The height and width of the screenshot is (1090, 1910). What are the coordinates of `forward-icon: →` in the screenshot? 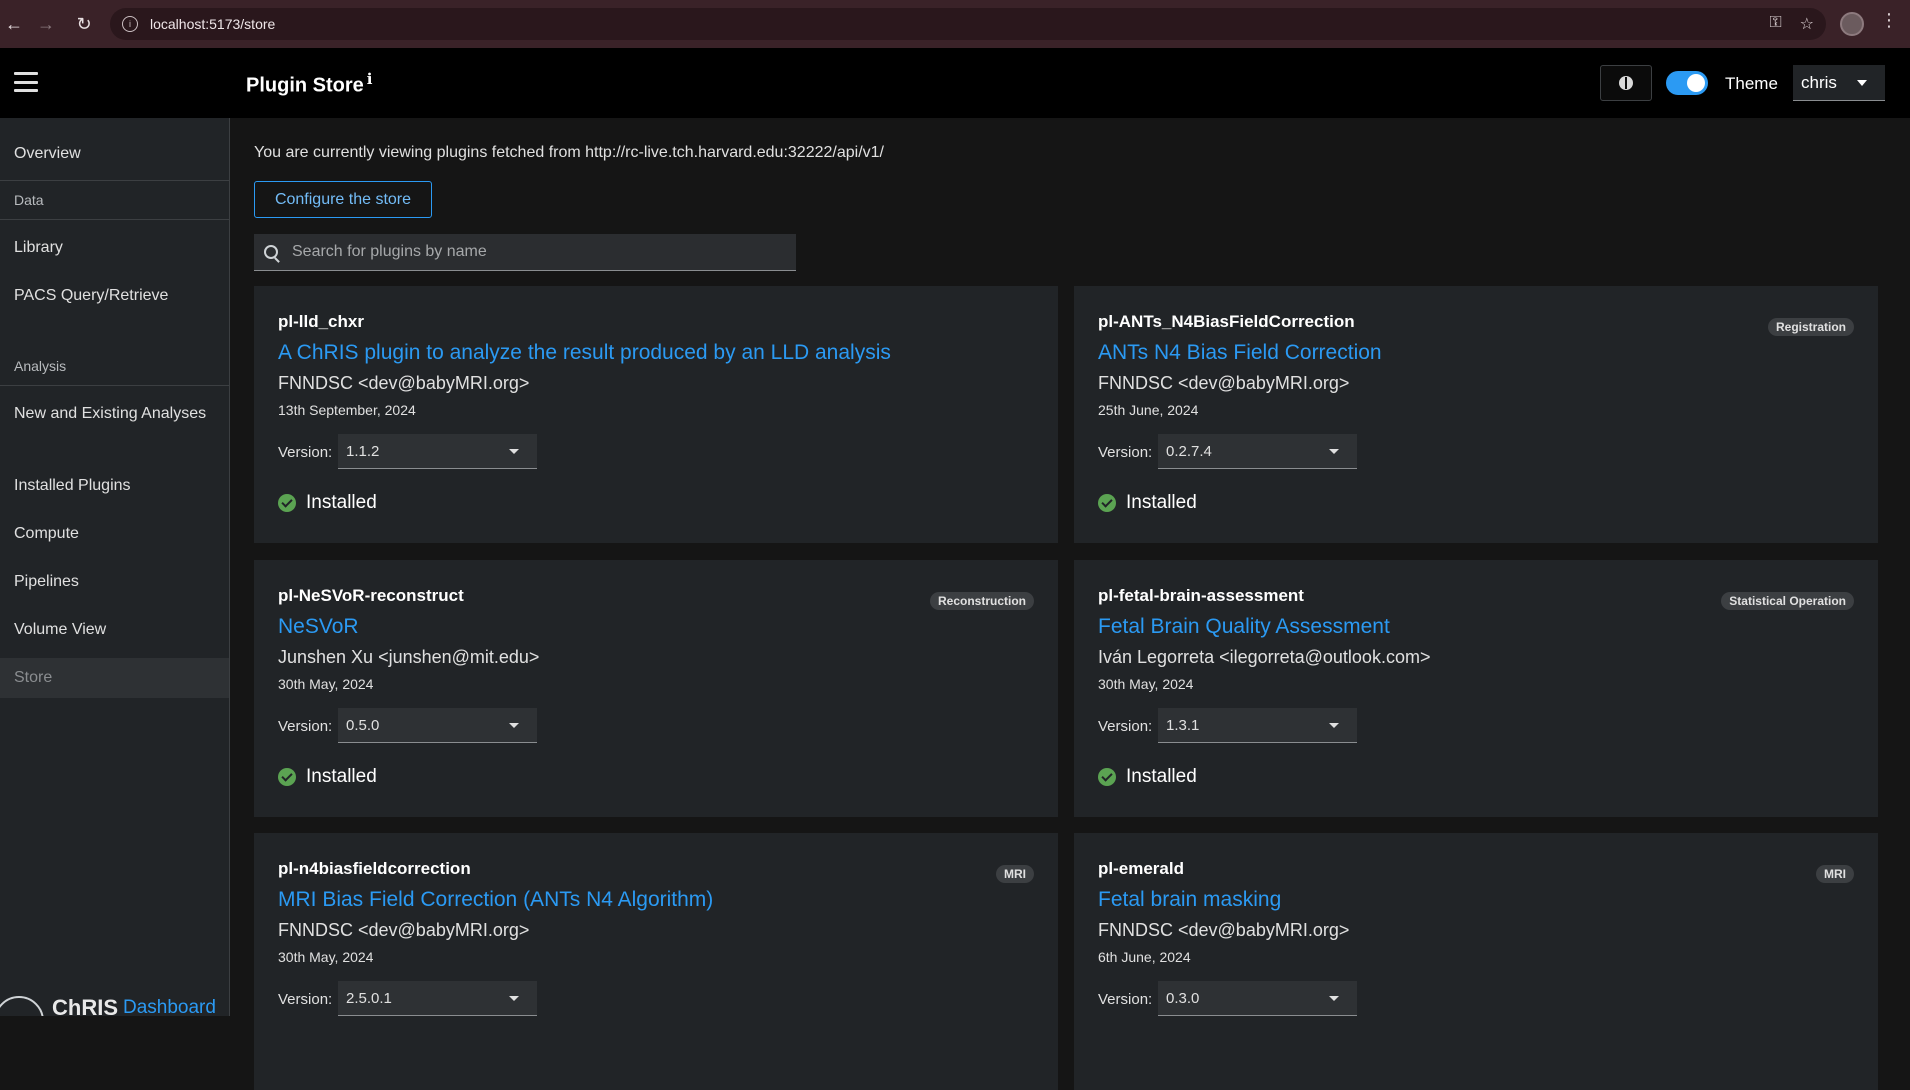 It's located at (46, 24).